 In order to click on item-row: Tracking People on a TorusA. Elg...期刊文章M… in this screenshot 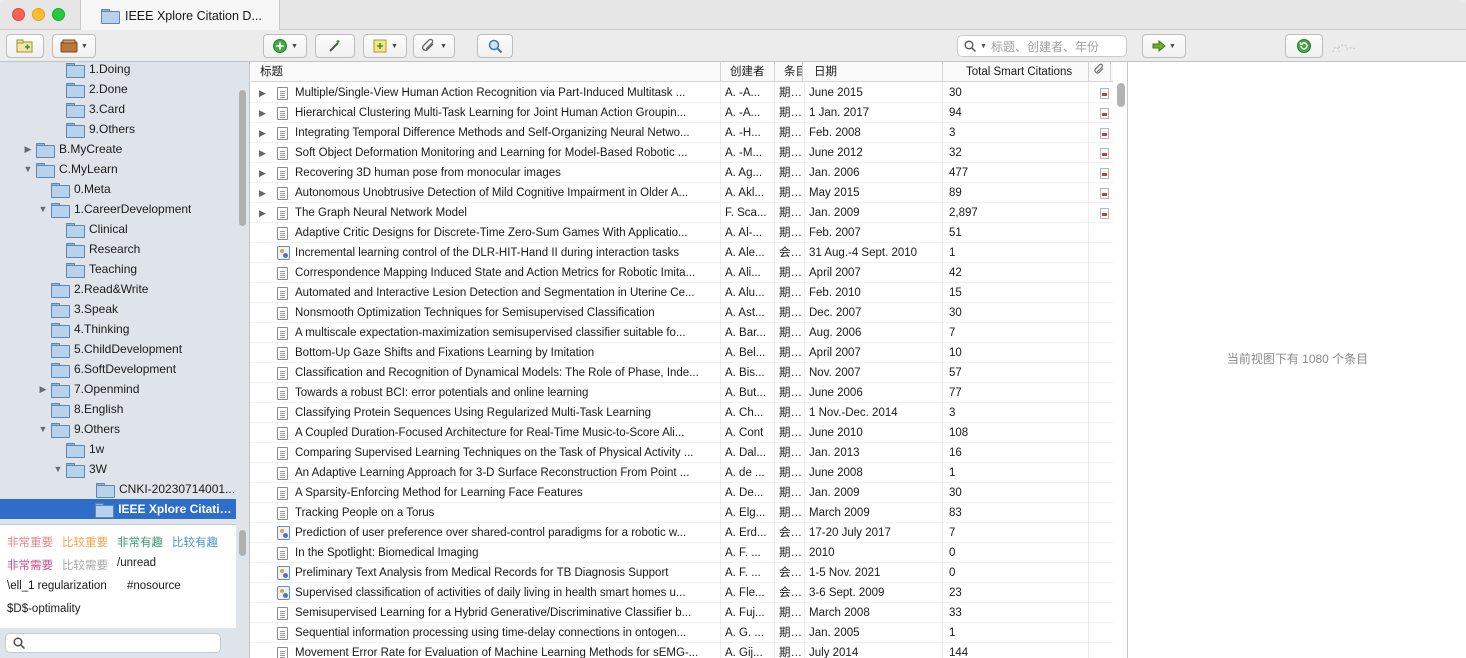, I will do `click(682, 513)`.